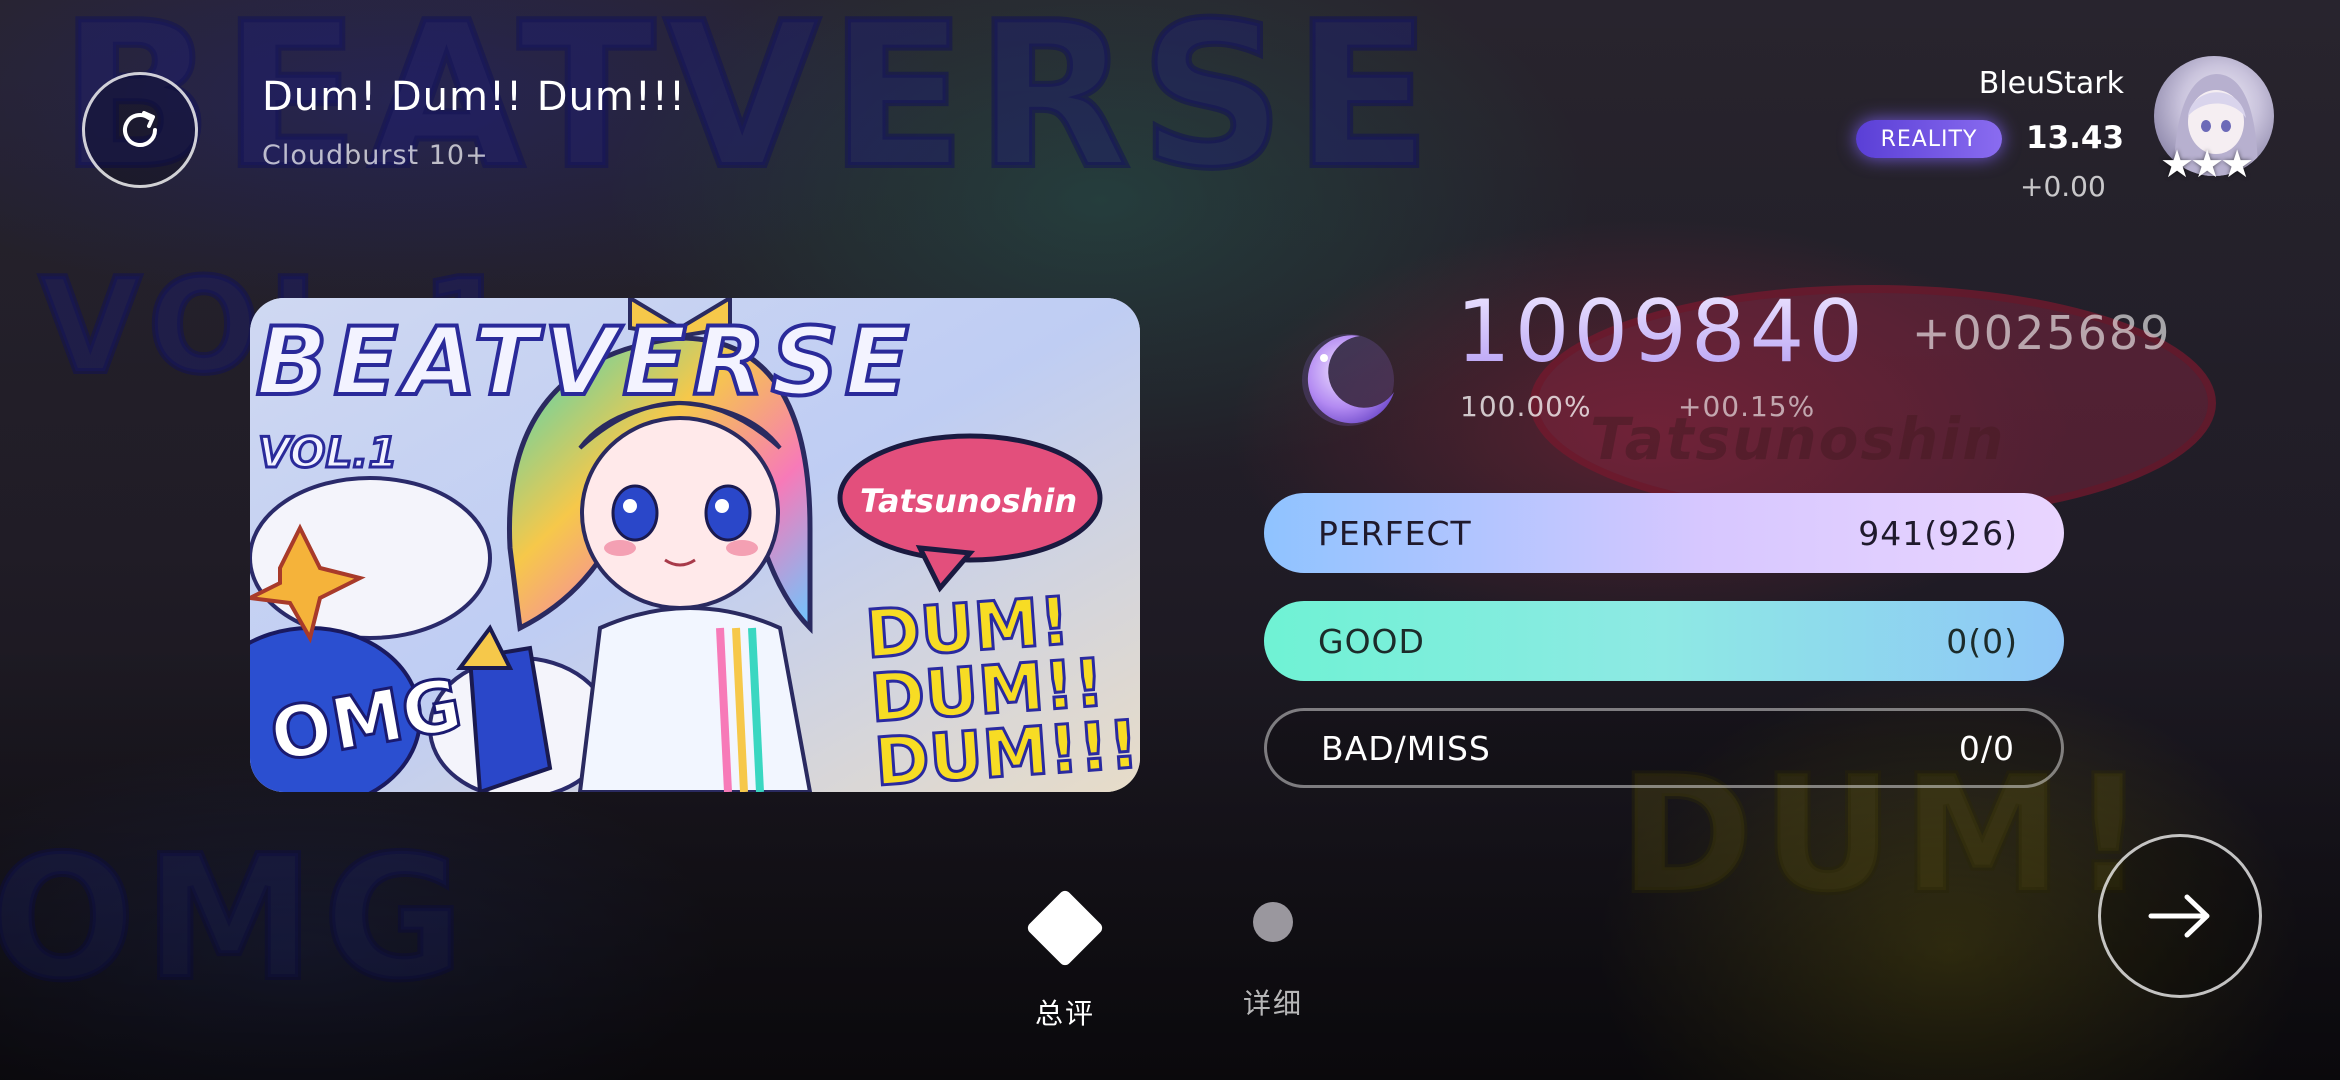 This screenshot has height=1080, width=2340. I want to click on art-song-words: DUM! DUM!! DUM!!!, so click(1001, 686).